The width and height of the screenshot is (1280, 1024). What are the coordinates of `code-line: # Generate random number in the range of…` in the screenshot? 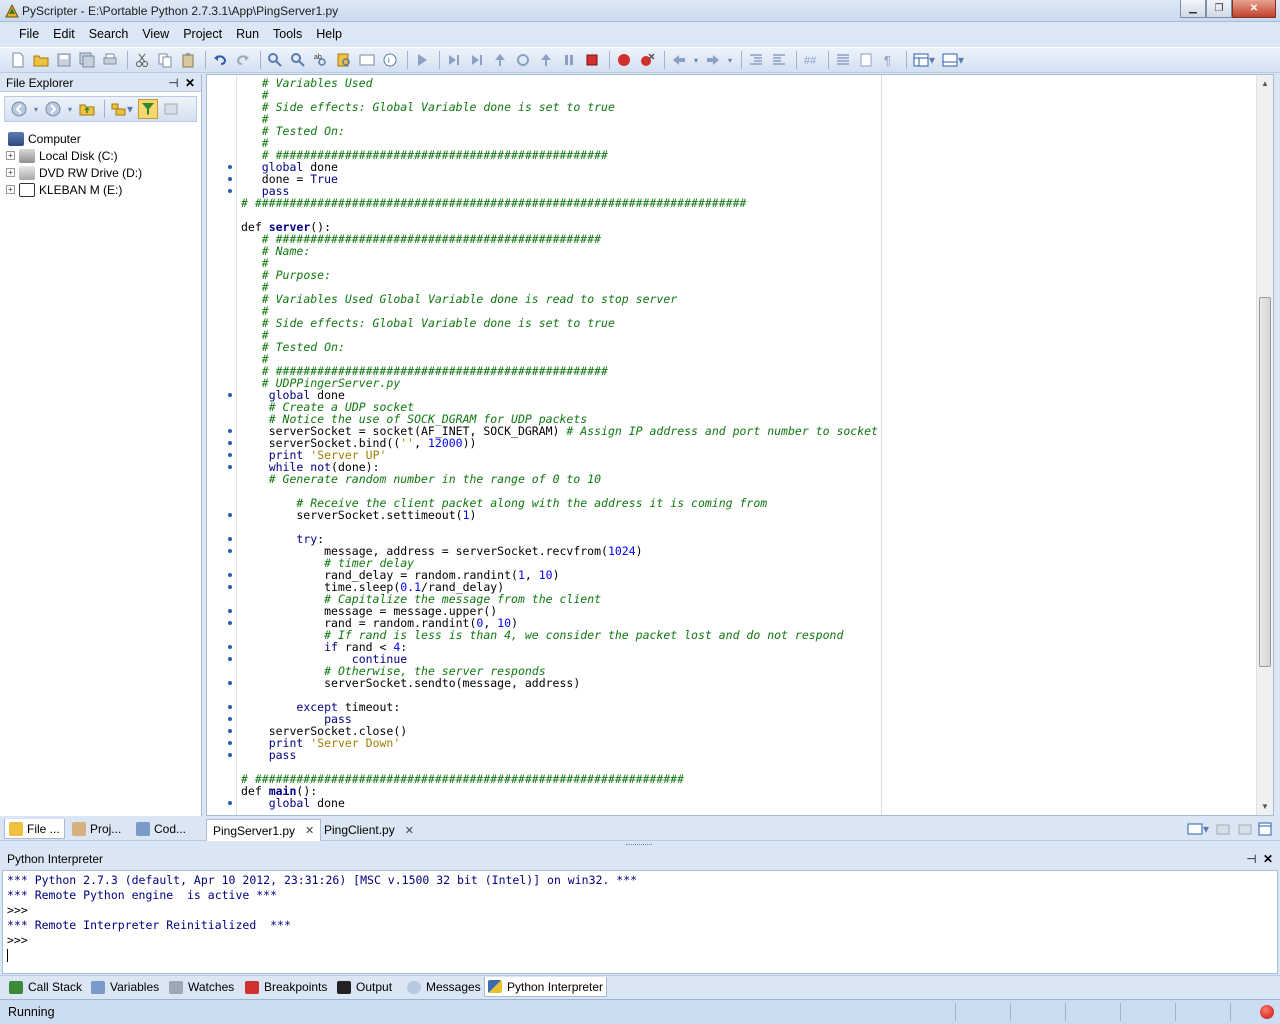 It's located at (746, 479).